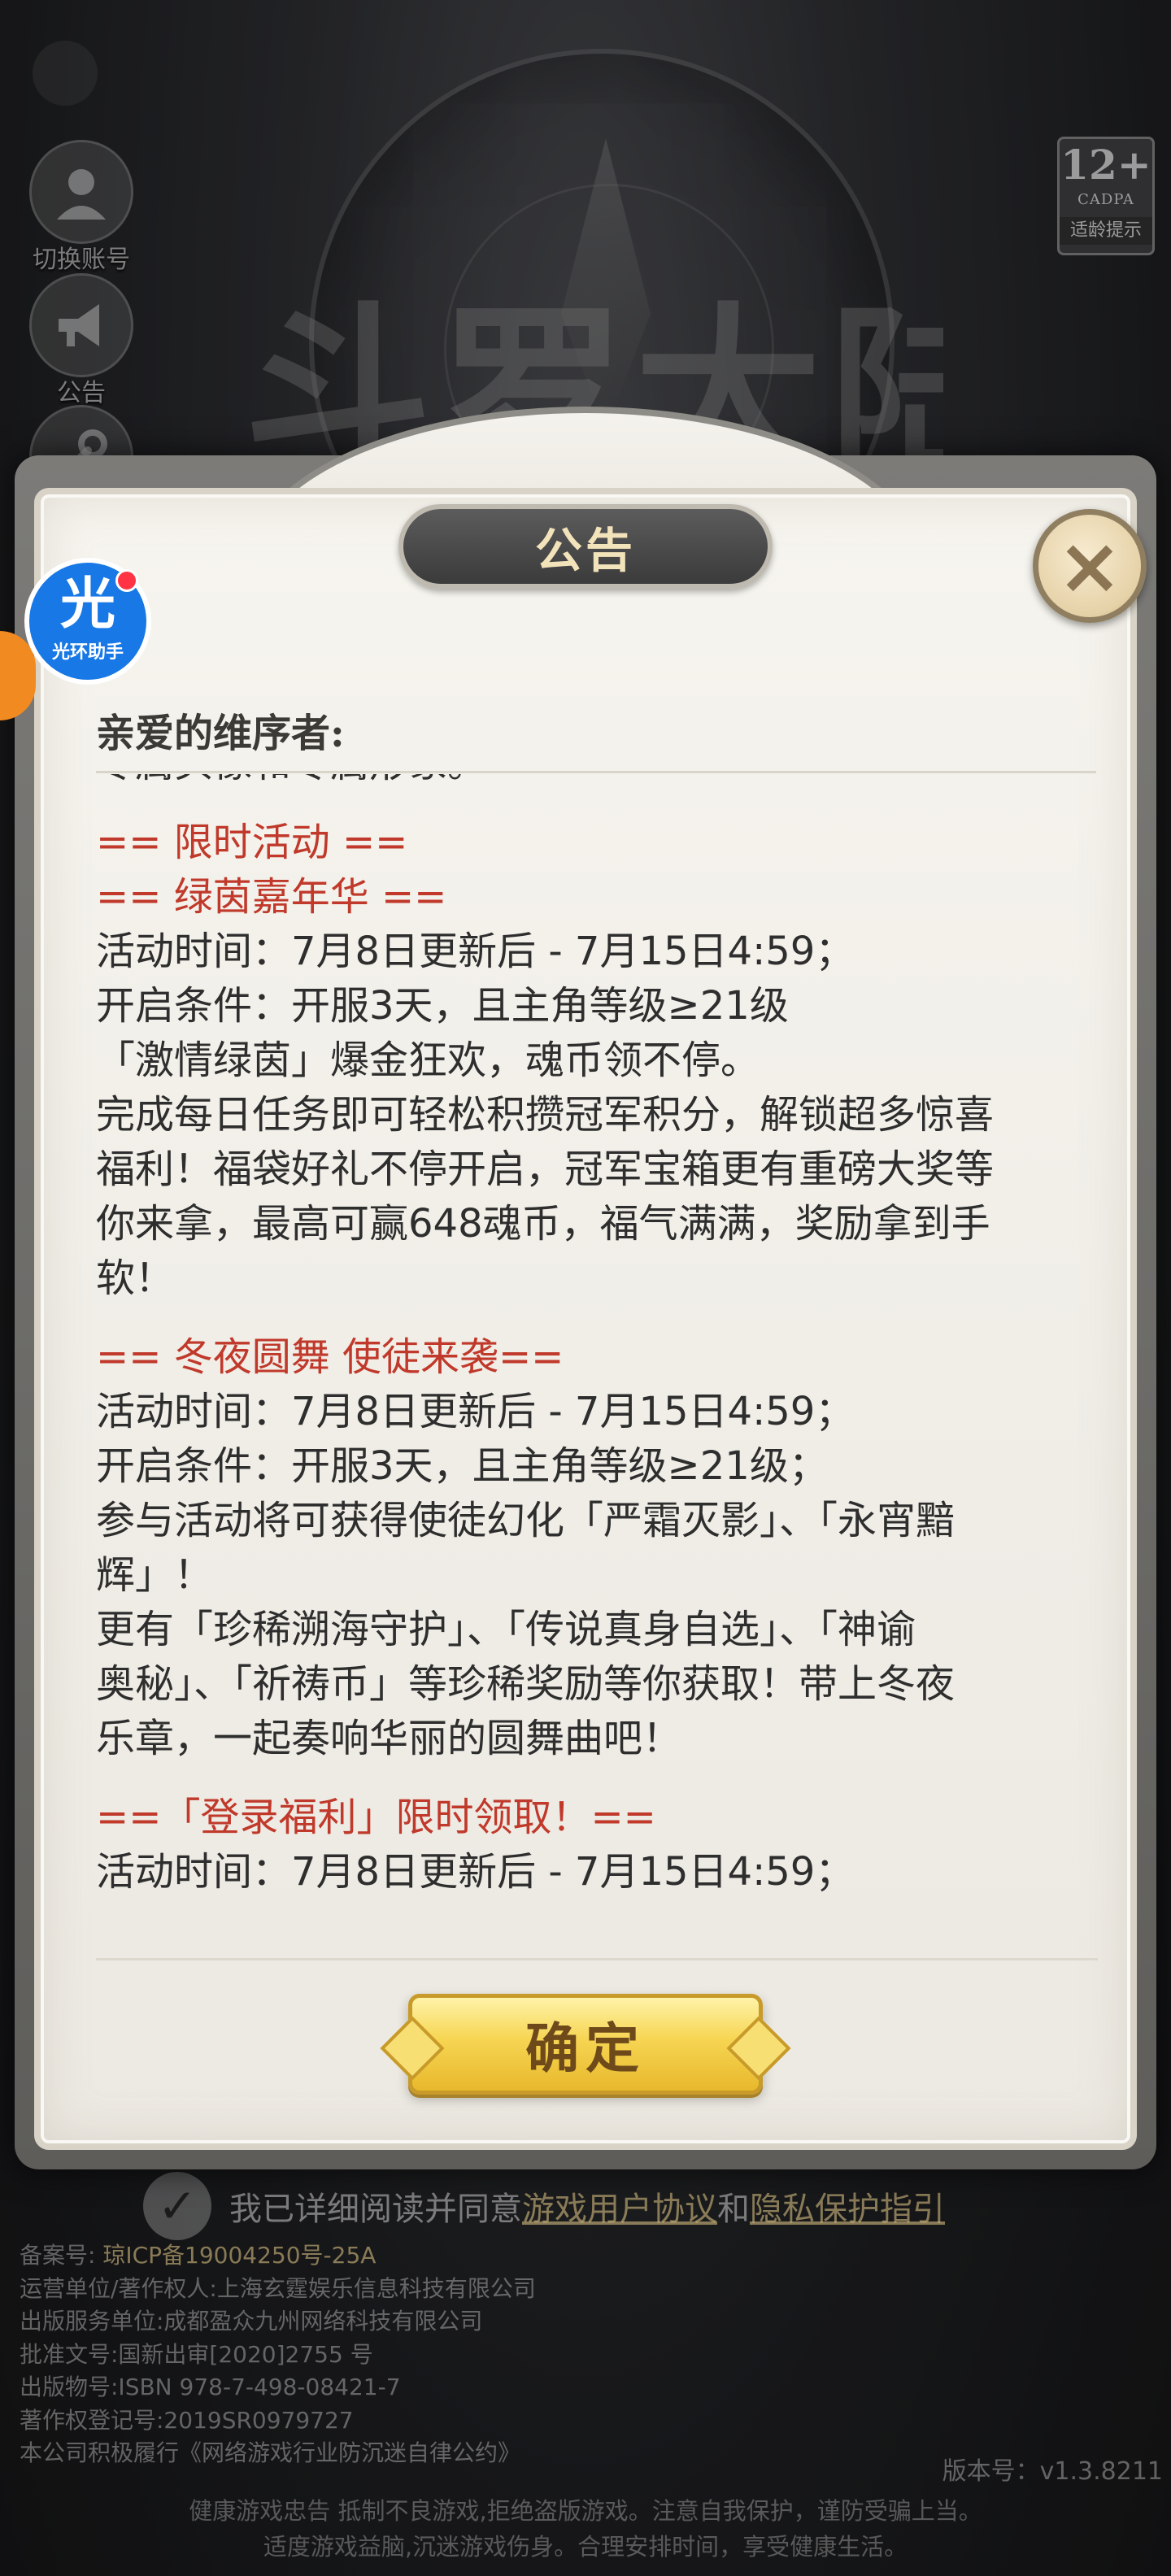  I want to click on announcement-line: 完成每日任务即可轻松积攒冠军积分，解锁超多惊喜, so click(545, 1115).